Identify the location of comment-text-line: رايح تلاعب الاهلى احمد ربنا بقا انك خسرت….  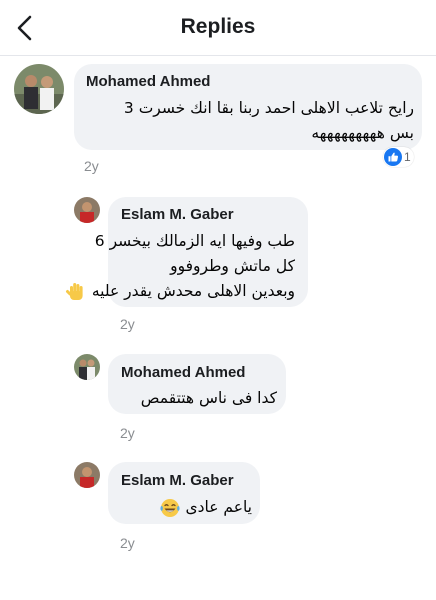
(268, 108).